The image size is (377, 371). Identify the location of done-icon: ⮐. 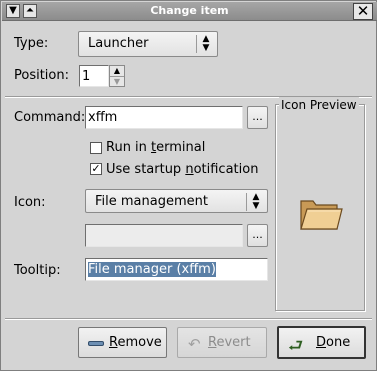
(296, 346).